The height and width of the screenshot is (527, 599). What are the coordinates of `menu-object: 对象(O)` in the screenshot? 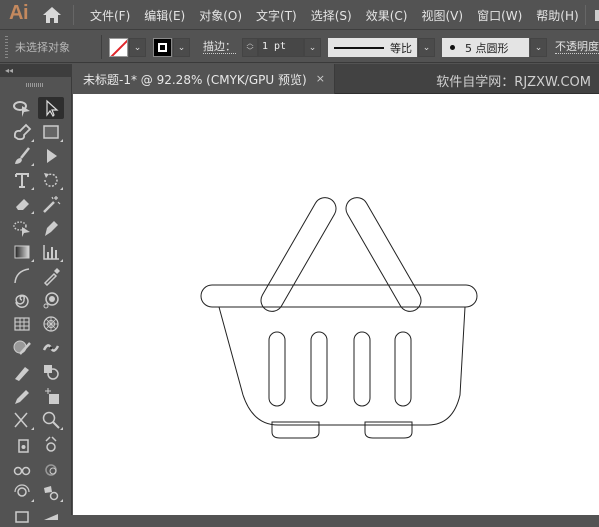 It's located at (220, 15).